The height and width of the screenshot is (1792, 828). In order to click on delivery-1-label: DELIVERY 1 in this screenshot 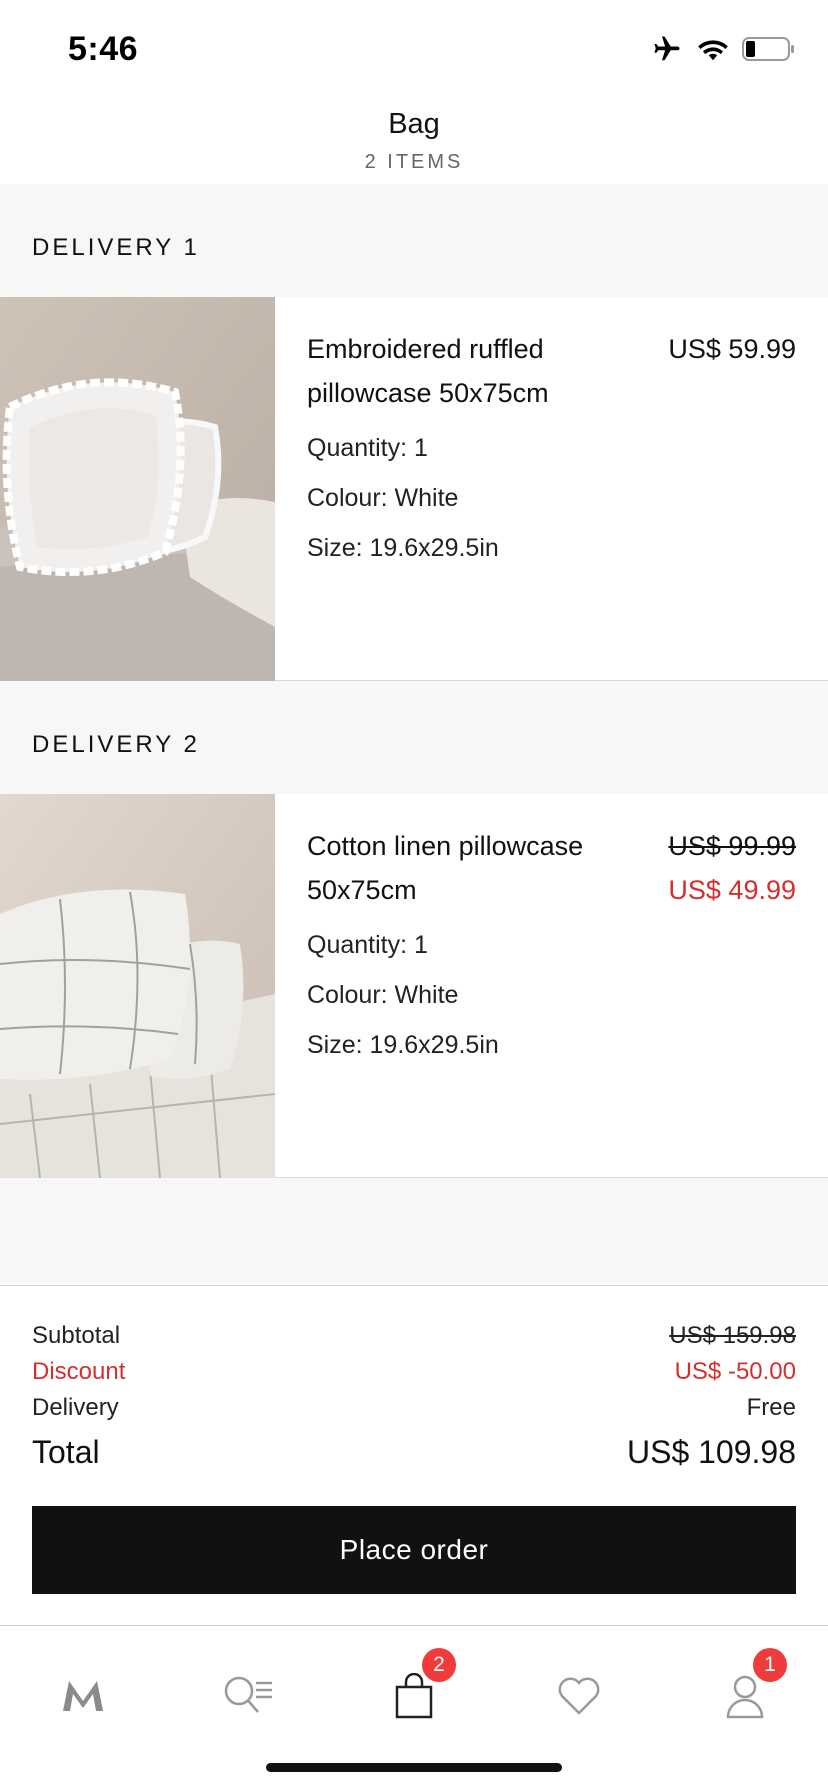, I will do `click(116, 247)`.